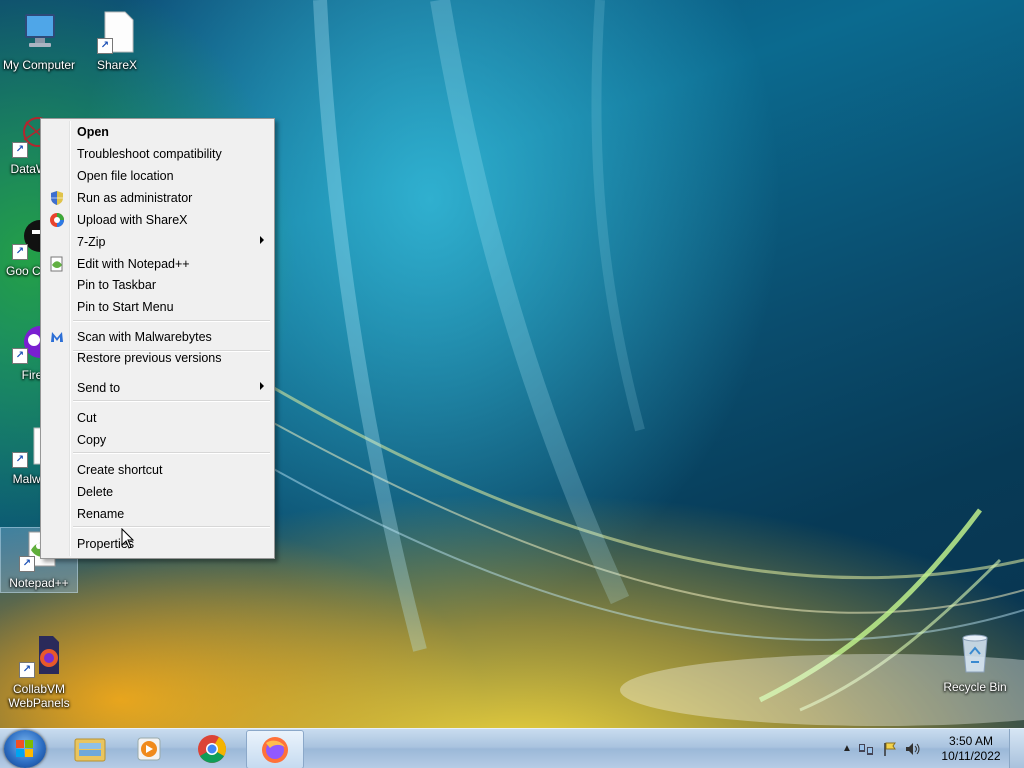  Describe the element at coordinates (57, 220) in the screenshot. I see `sharex-icon` at that location.